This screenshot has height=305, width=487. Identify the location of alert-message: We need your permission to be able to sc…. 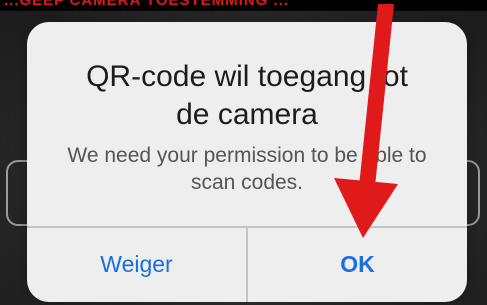
(247, 169).